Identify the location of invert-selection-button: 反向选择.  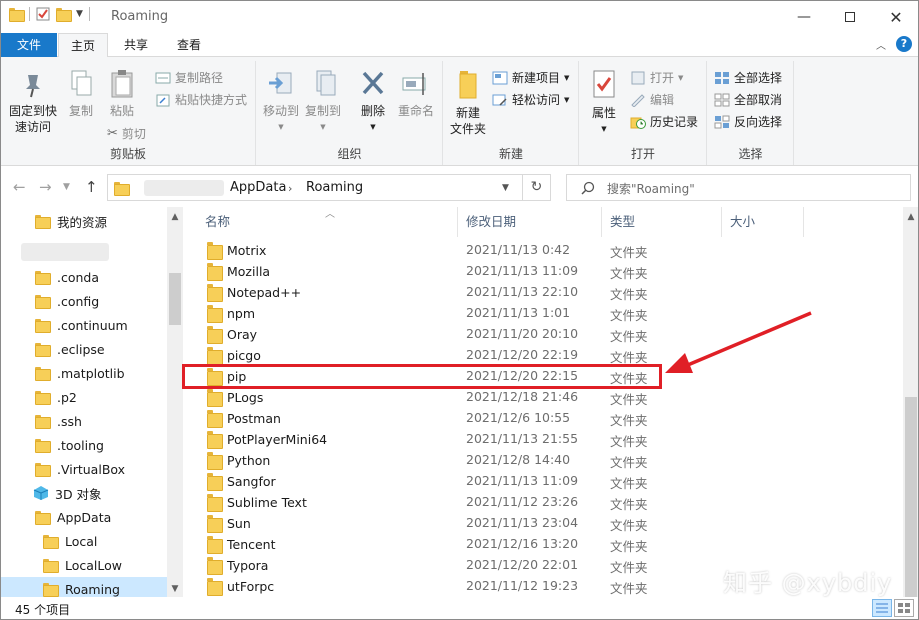
(748, 121).